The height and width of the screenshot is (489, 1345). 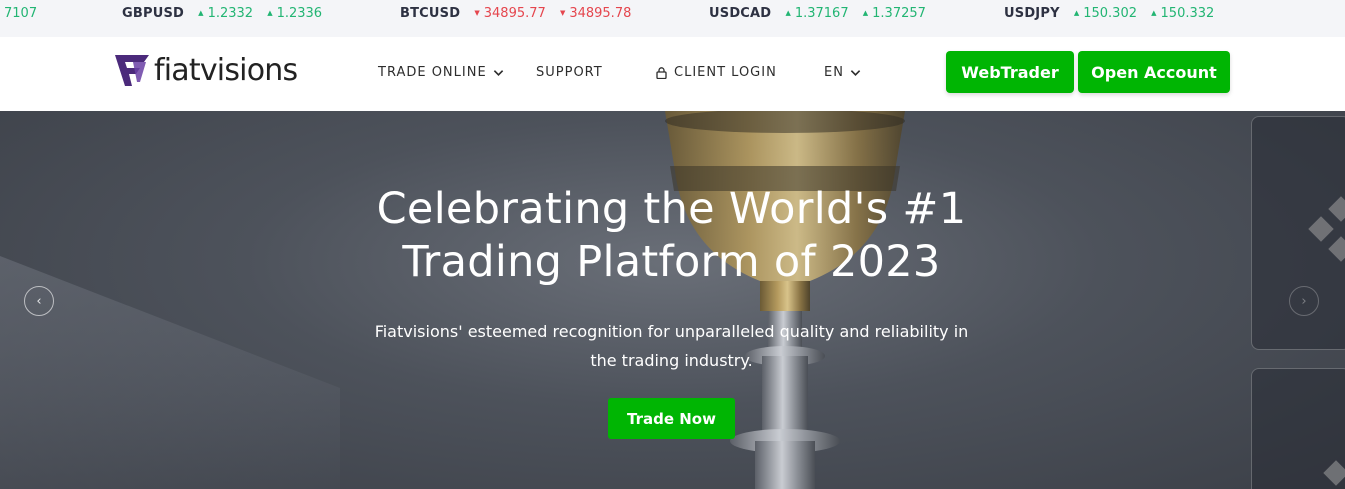 I want to click on ticker-ask: ▲ 1.37257, so click(x=894, y=13).